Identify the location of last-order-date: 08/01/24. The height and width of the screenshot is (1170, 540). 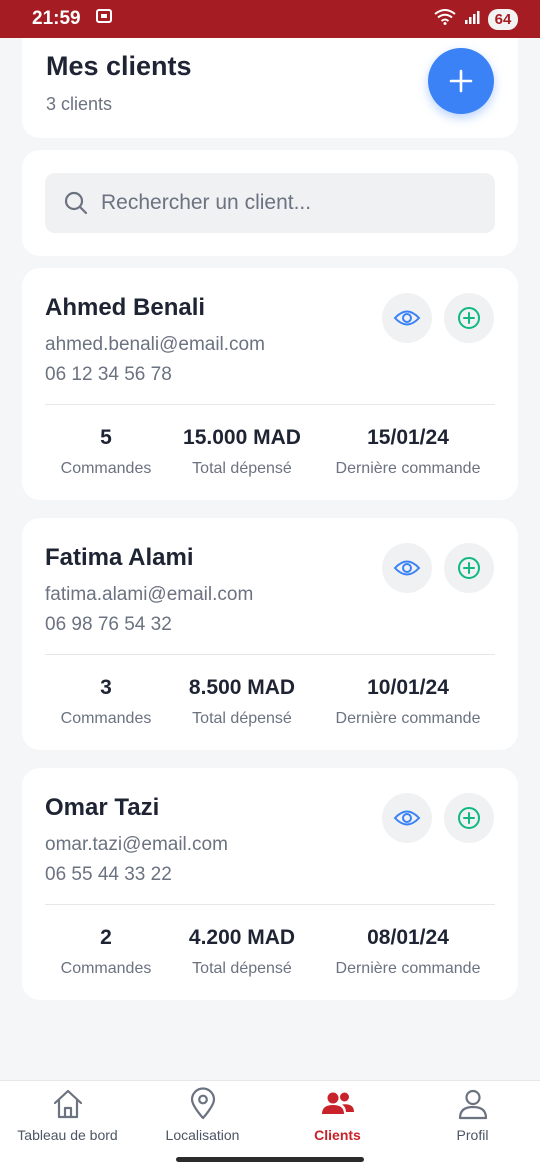
(408, 937).